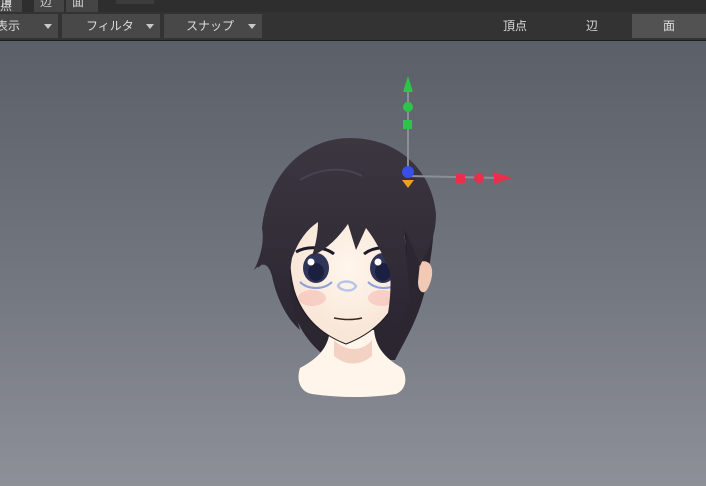 The height and width of the screenshot is (486, 706). What do you see at coordinates (135, 2) in the screenshot?
I see `top-blank-field` at bounding box center [135, 2].